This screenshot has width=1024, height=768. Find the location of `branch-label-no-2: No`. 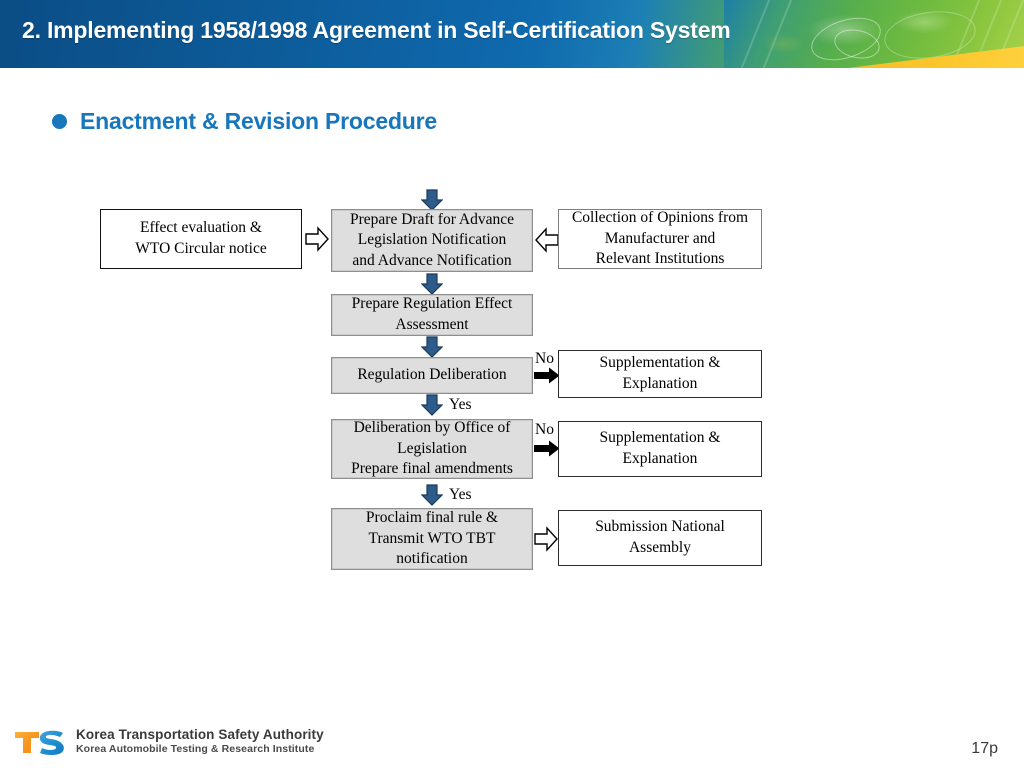

branch-label-no-2: No is located at coordinates (544, 429).